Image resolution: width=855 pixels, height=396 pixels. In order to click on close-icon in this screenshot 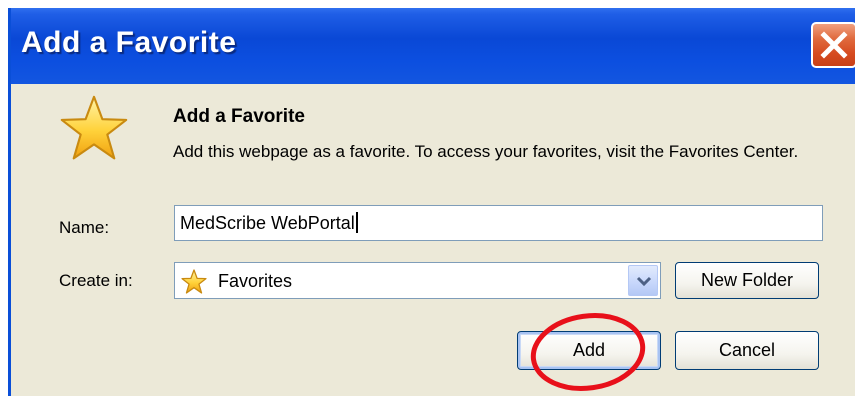, I will do `click(834, 45)`.